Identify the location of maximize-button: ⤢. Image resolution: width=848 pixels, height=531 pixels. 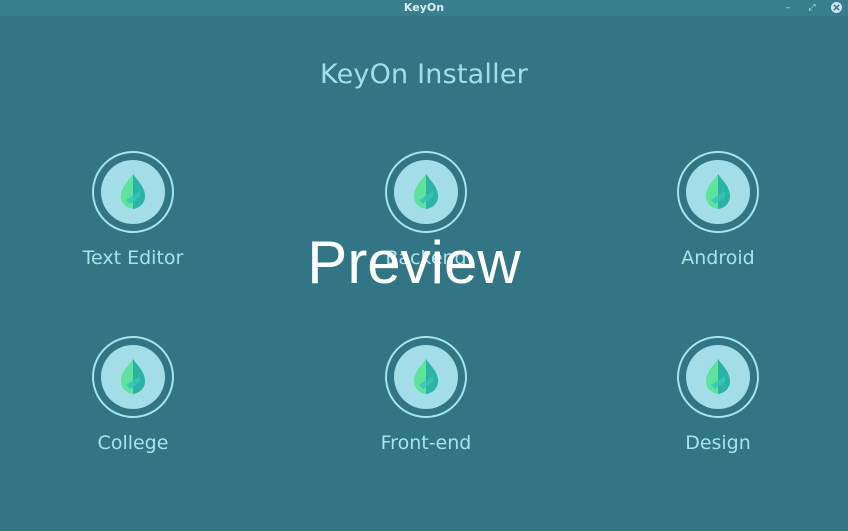
(812, 8).